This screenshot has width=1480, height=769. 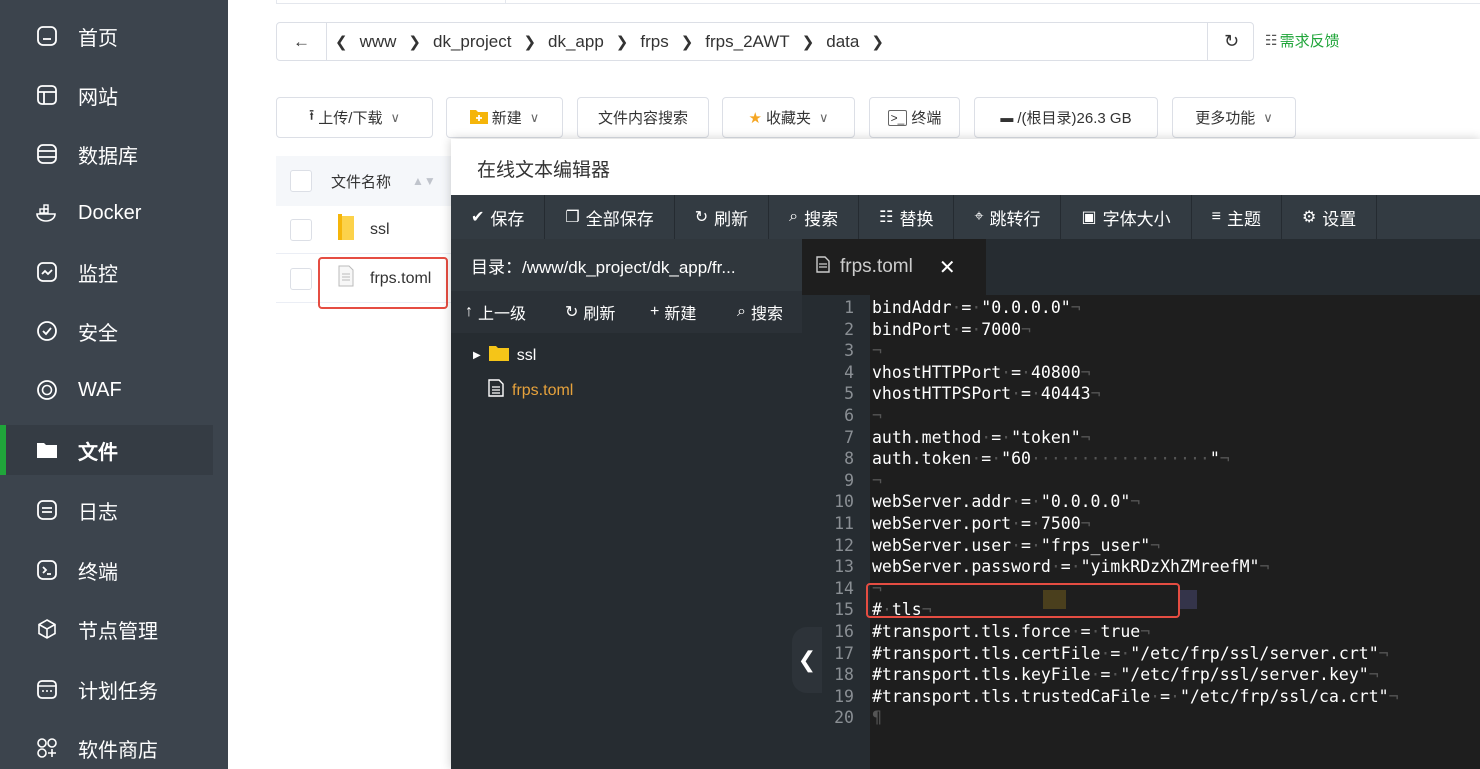 I want to click on new-button: 新建 ∨, so click(x=504, y=117).